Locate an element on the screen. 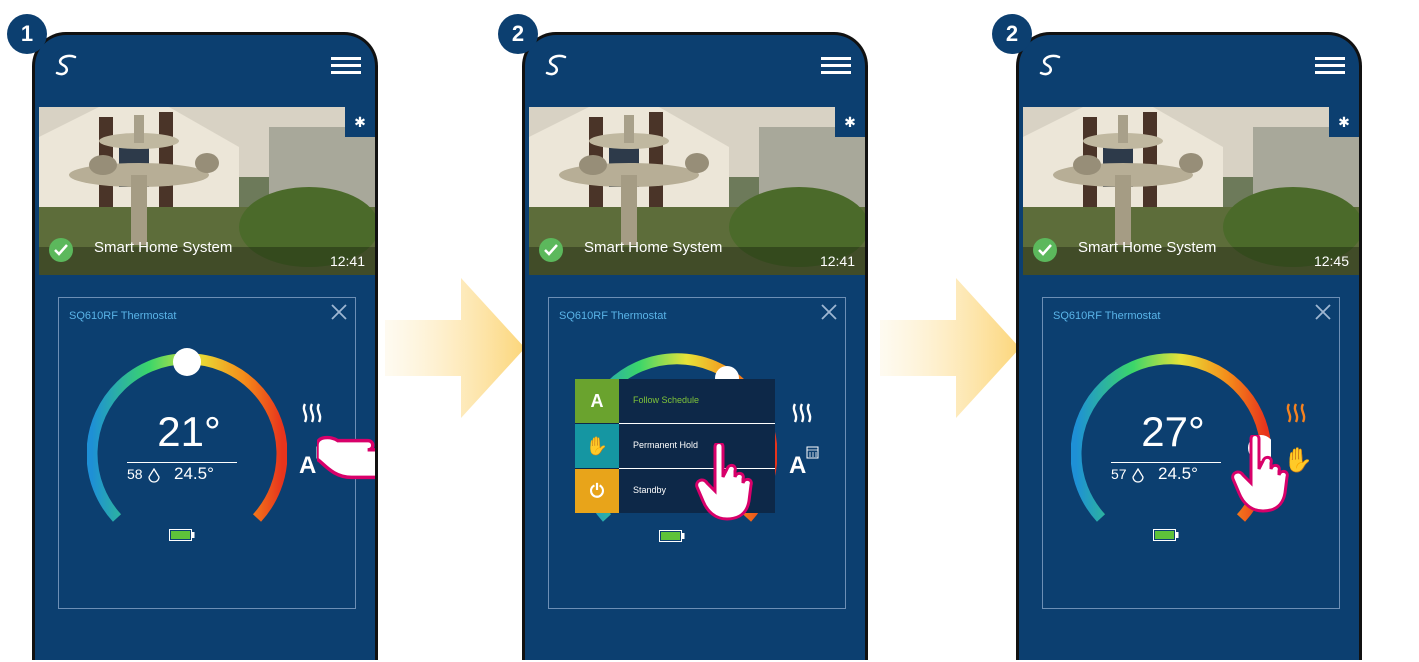 The height and width of the screenshot is (662, 1419). menu-item-label: Standby is located at coordinates (650, 490).